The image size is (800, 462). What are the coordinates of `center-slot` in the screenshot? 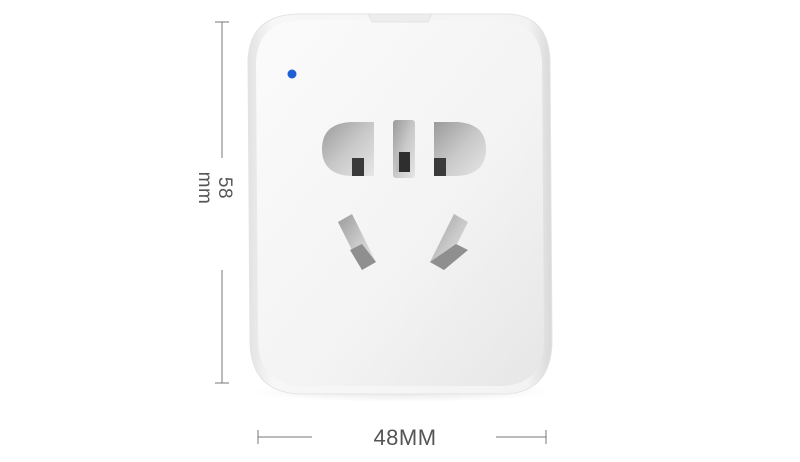 It's located at (404, 149).